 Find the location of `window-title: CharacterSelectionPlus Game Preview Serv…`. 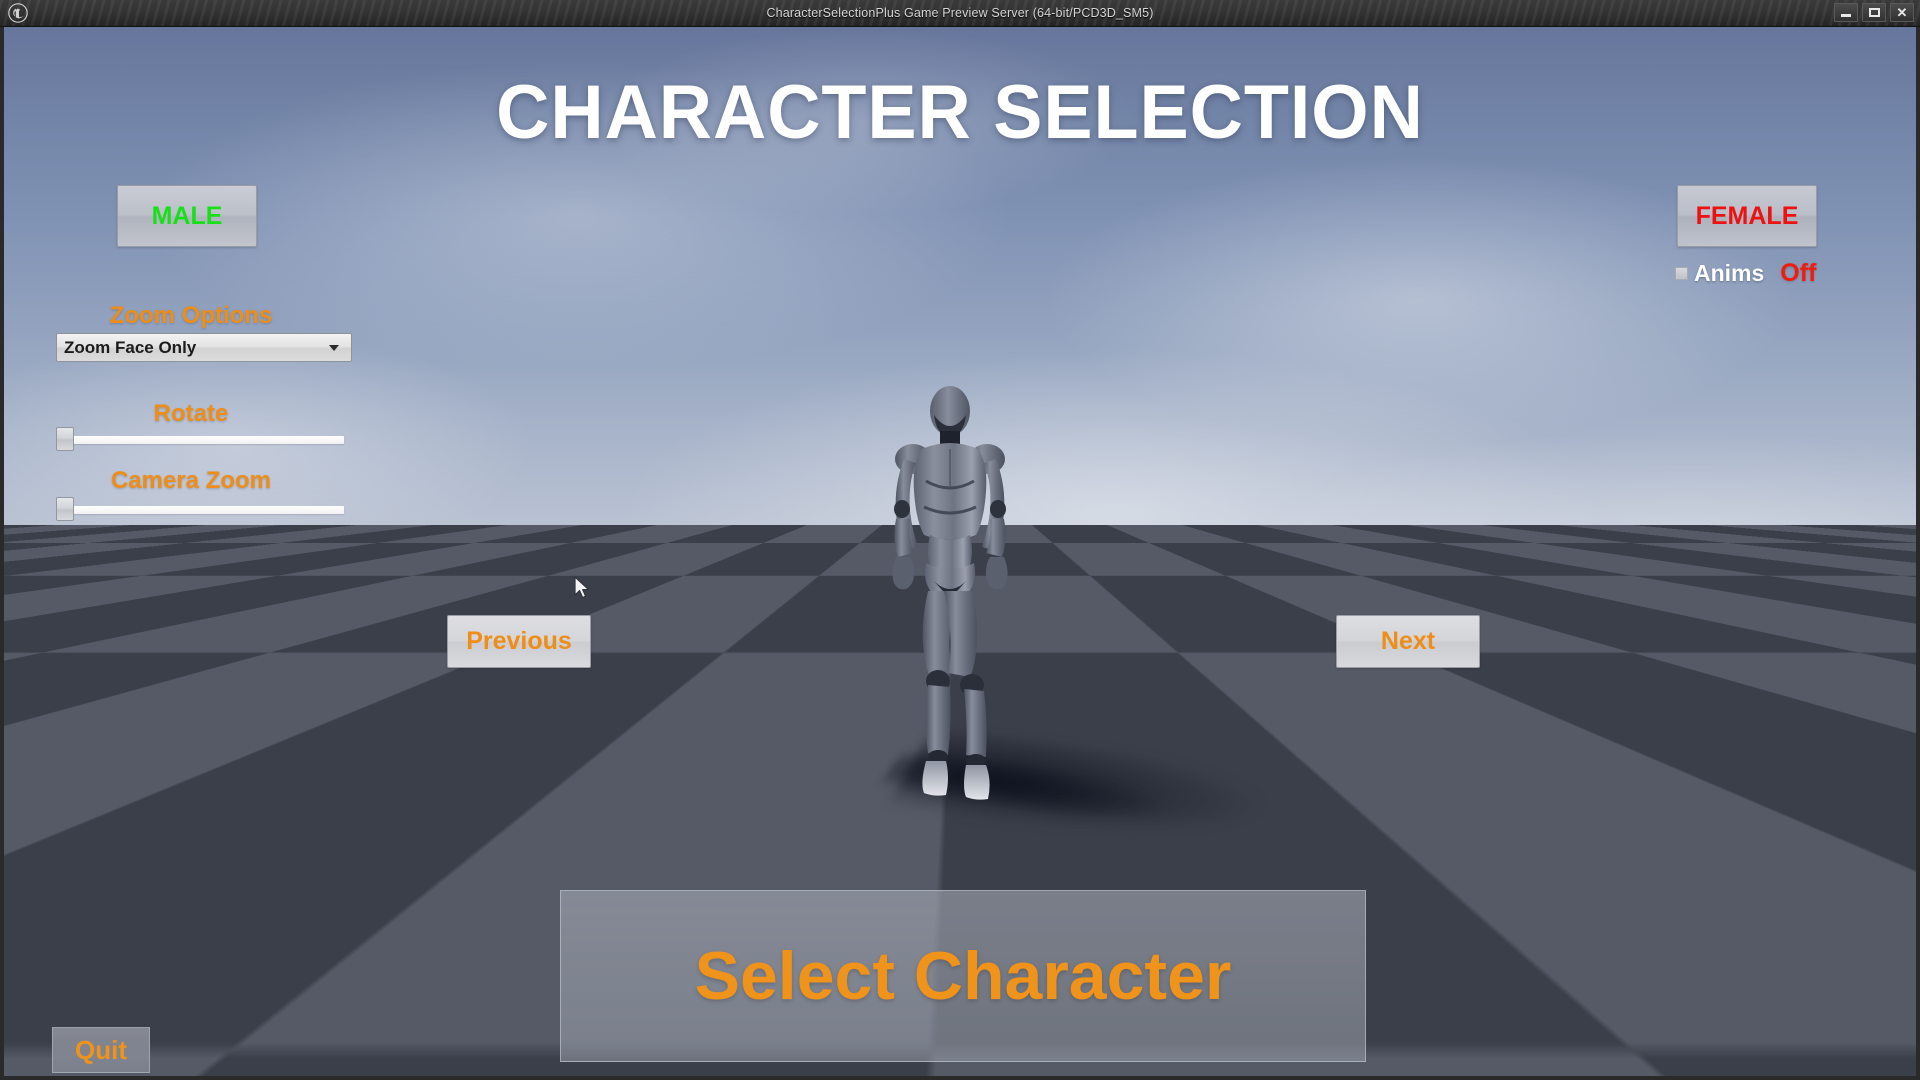

window-title: CharacterSelectionPlus Game Preview Serv… is located at coordinates (960, 13).